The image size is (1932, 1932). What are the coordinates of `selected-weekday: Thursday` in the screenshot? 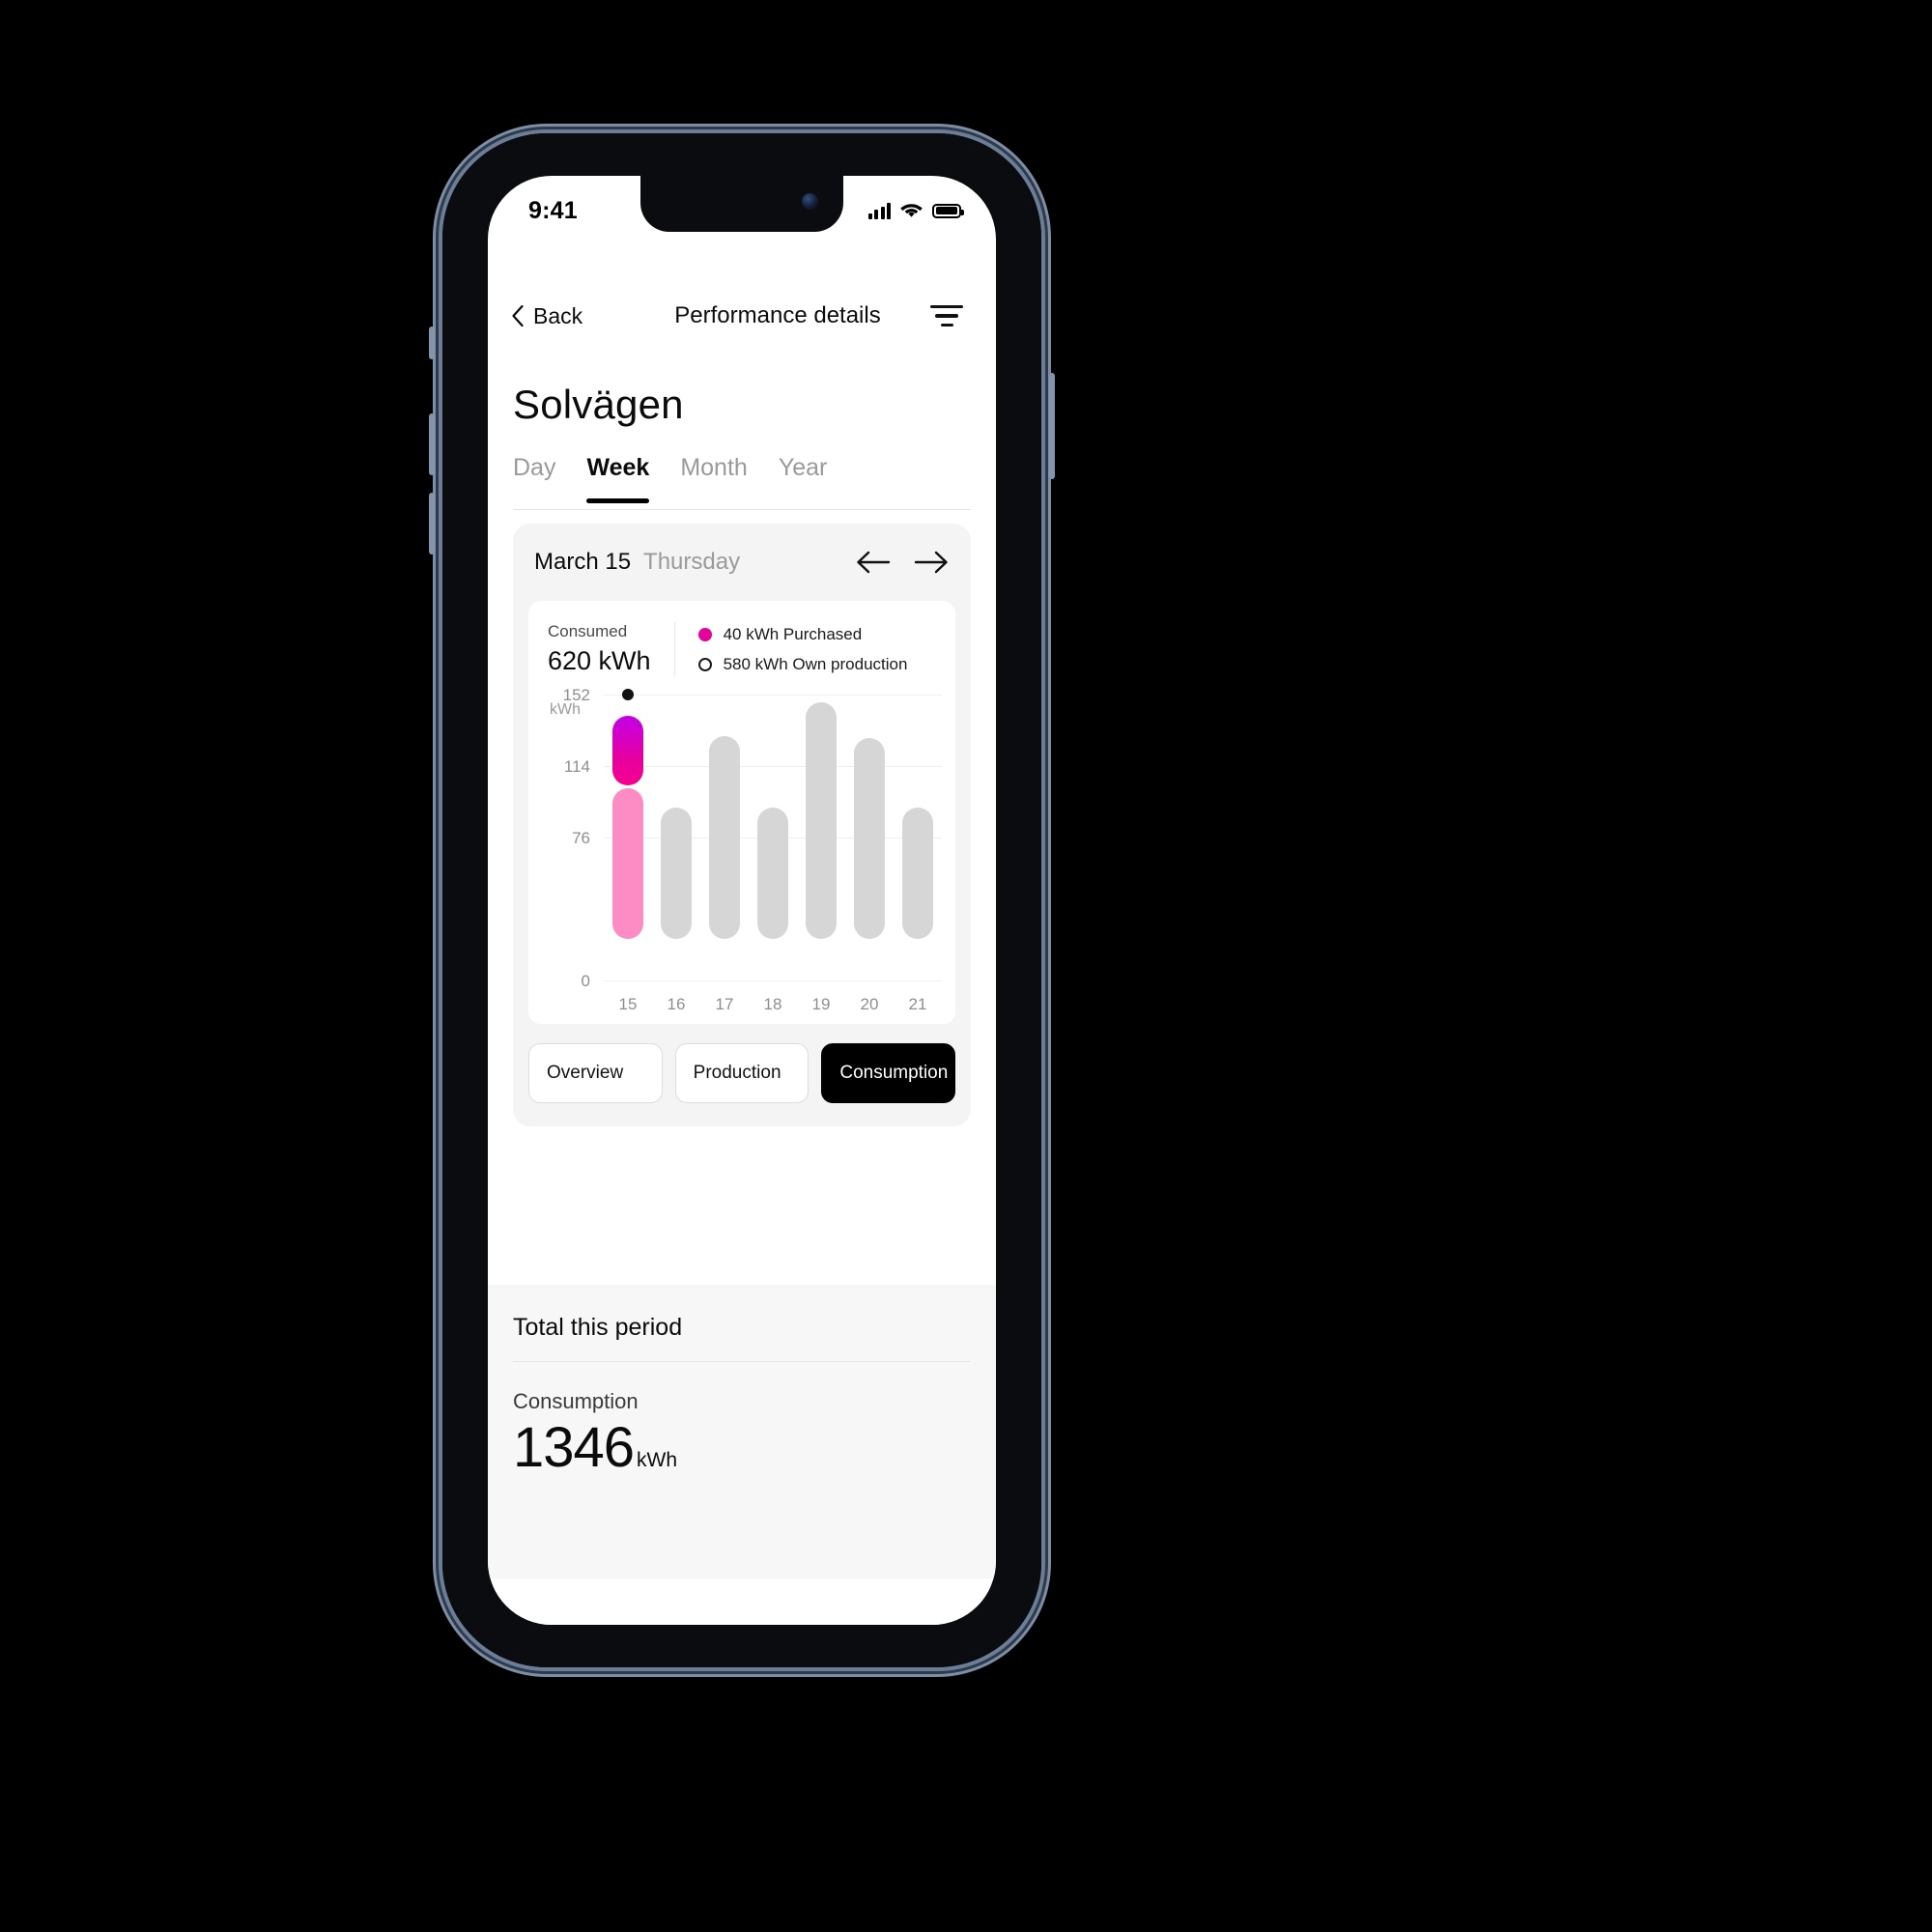 It's located at (692, 562).